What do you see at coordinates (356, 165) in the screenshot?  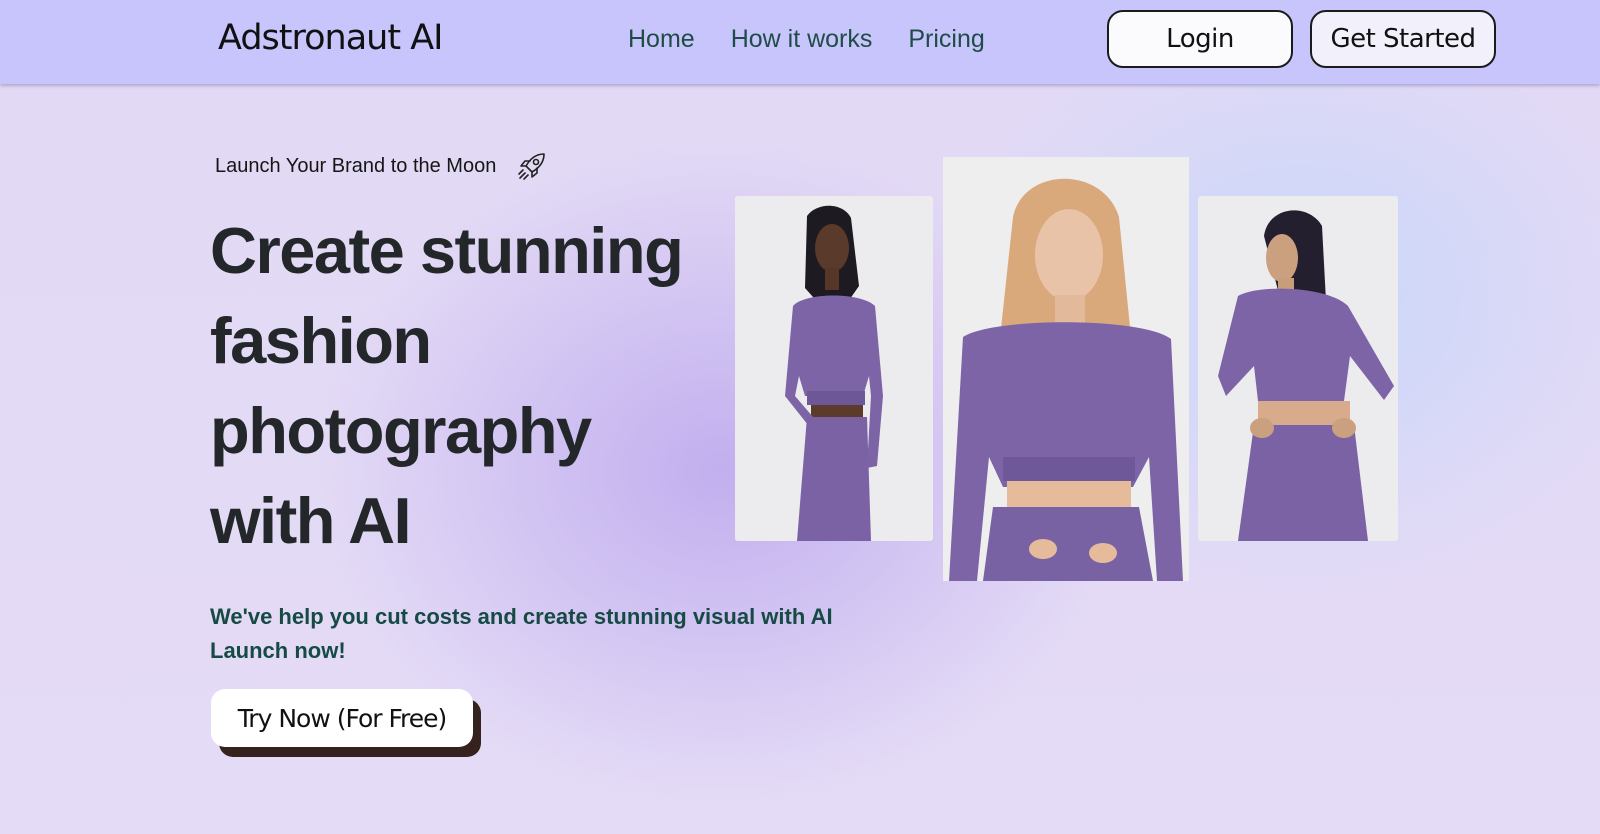 I see `tagline-text: Launch Your Brand to the Moon` at bounding box center [356, 165].